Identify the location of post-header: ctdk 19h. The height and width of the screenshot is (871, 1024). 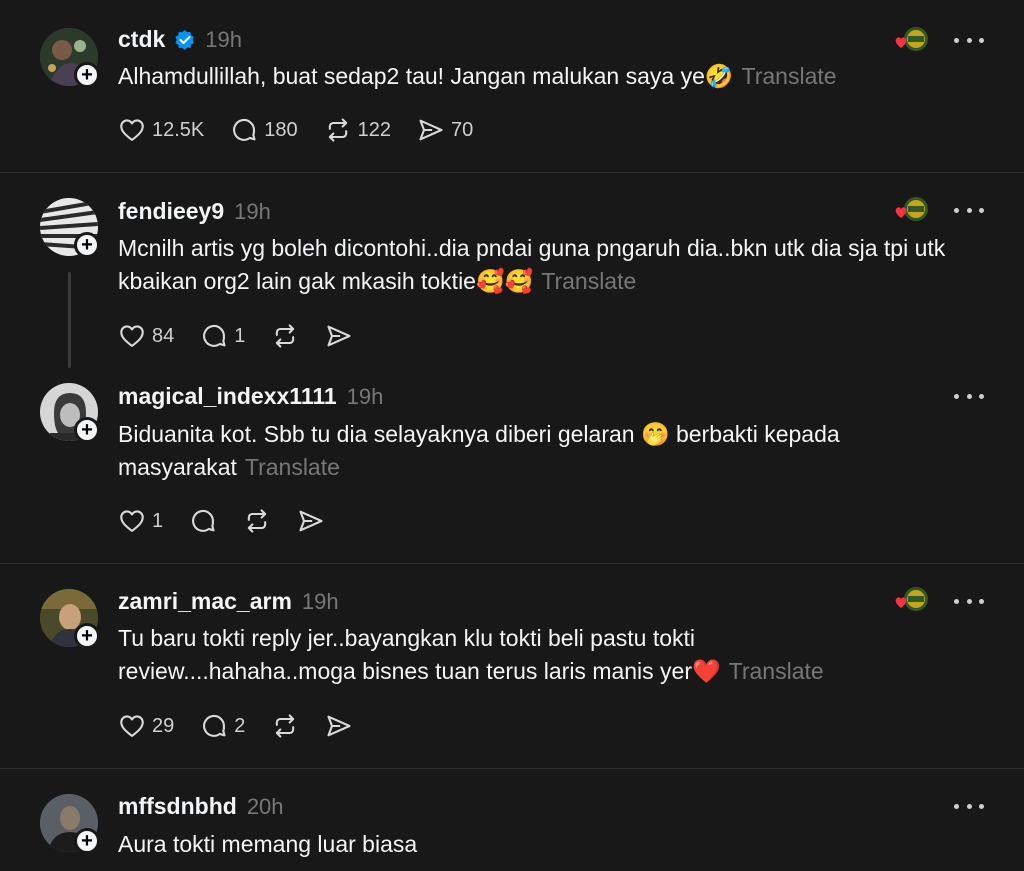
(180, 39).